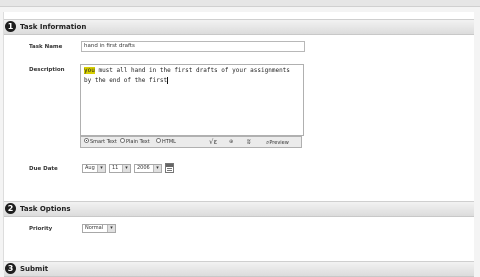  I want to click on mode-html: HTML, so click(166, 142).